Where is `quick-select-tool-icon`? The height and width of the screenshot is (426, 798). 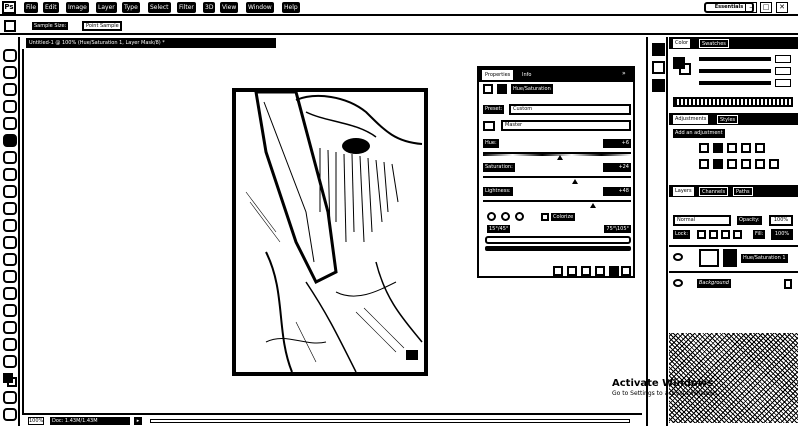 quick-select-tool-icon is located at coordinates (10, 106).